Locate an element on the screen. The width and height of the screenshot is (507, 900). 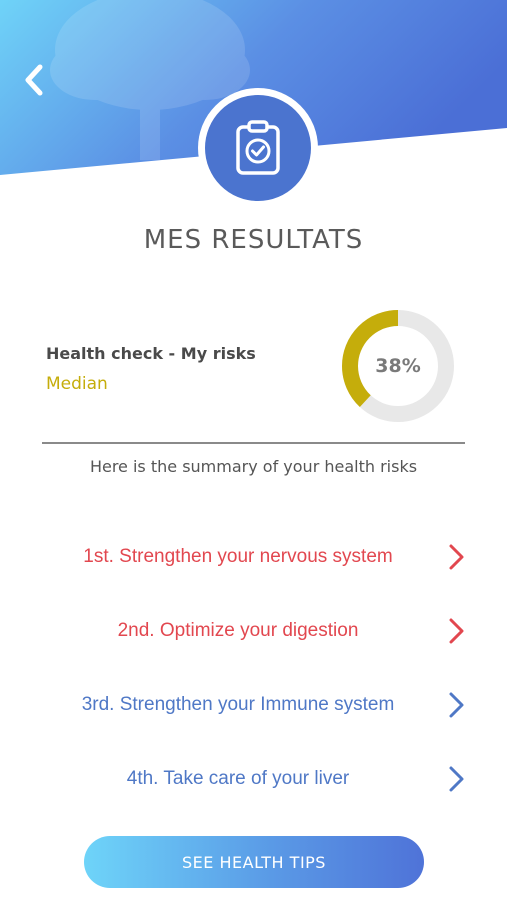
risk-score-label: 38% is located at coordinates (398, 366).